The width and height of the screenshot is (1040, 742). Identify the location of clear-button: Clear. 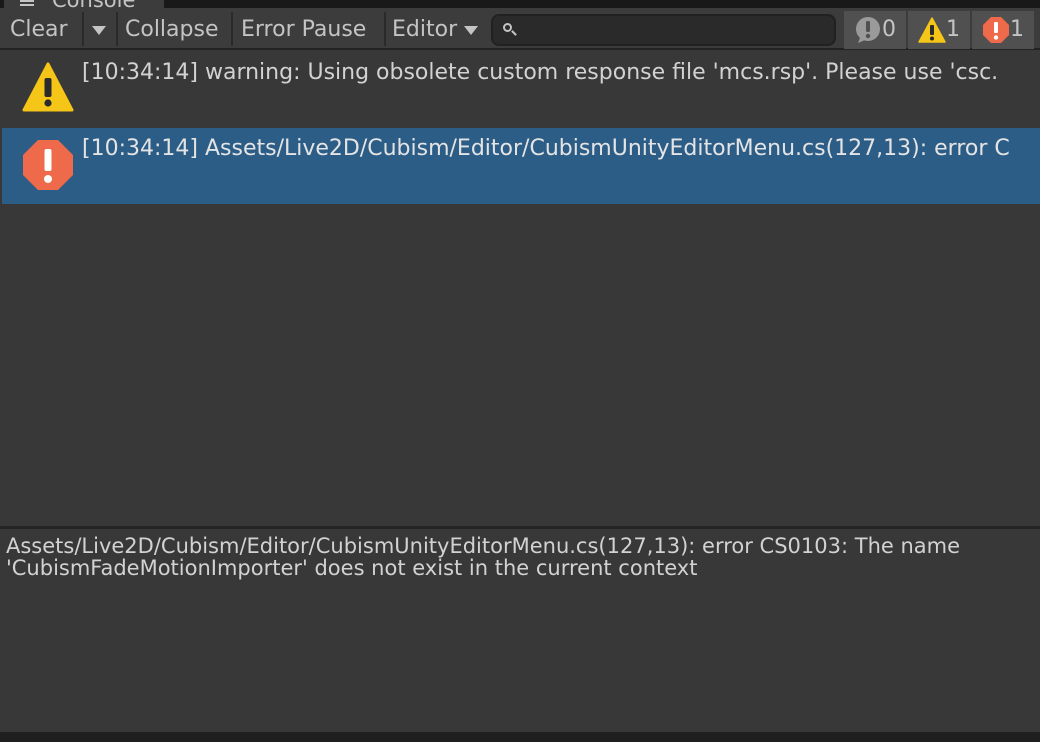
(42, 30).